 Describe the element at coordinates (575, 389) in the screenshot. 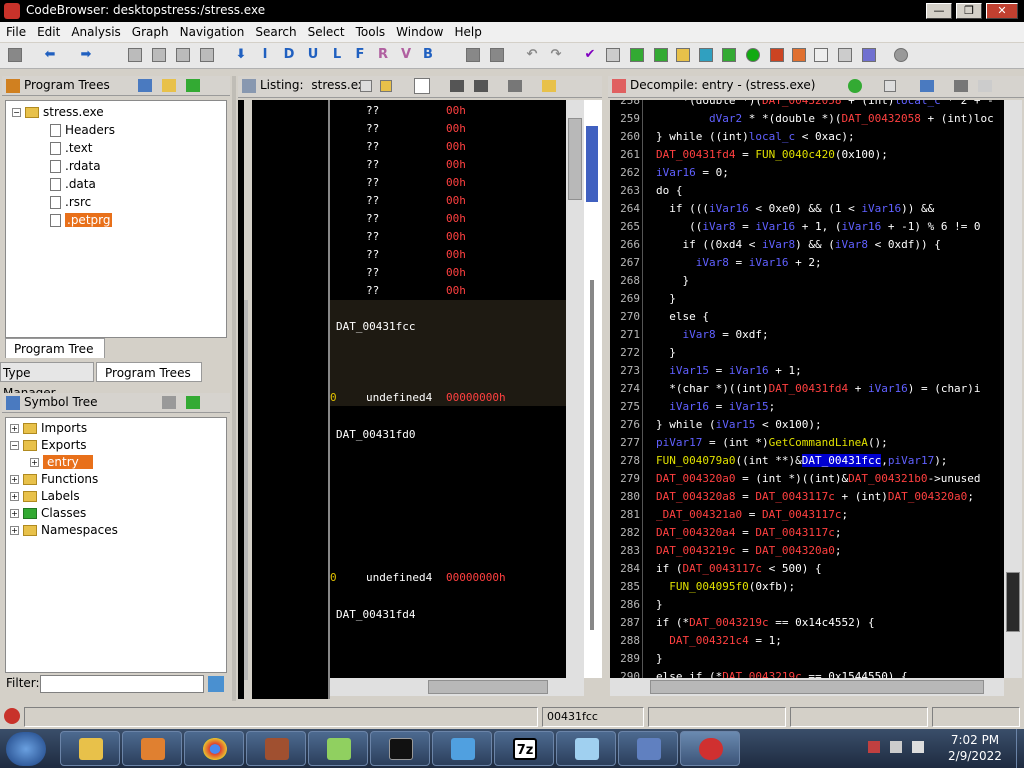

I see `listing-scrollbar` at that location.